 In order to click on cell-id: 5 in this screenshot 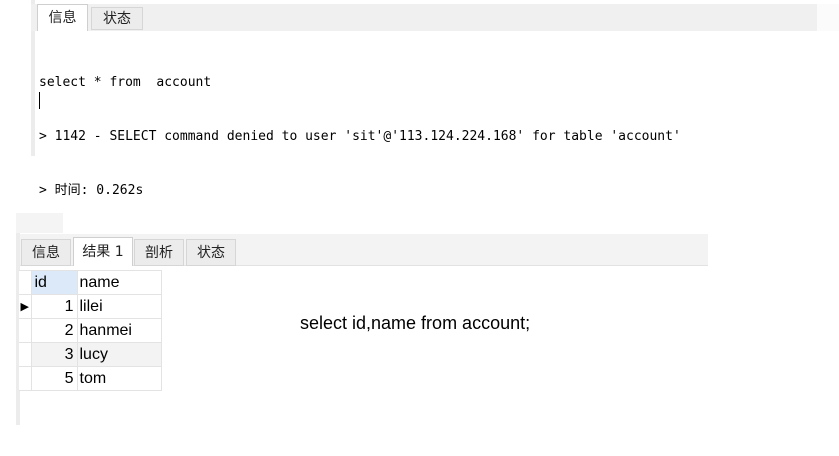, I will do `click(54, 378)`.